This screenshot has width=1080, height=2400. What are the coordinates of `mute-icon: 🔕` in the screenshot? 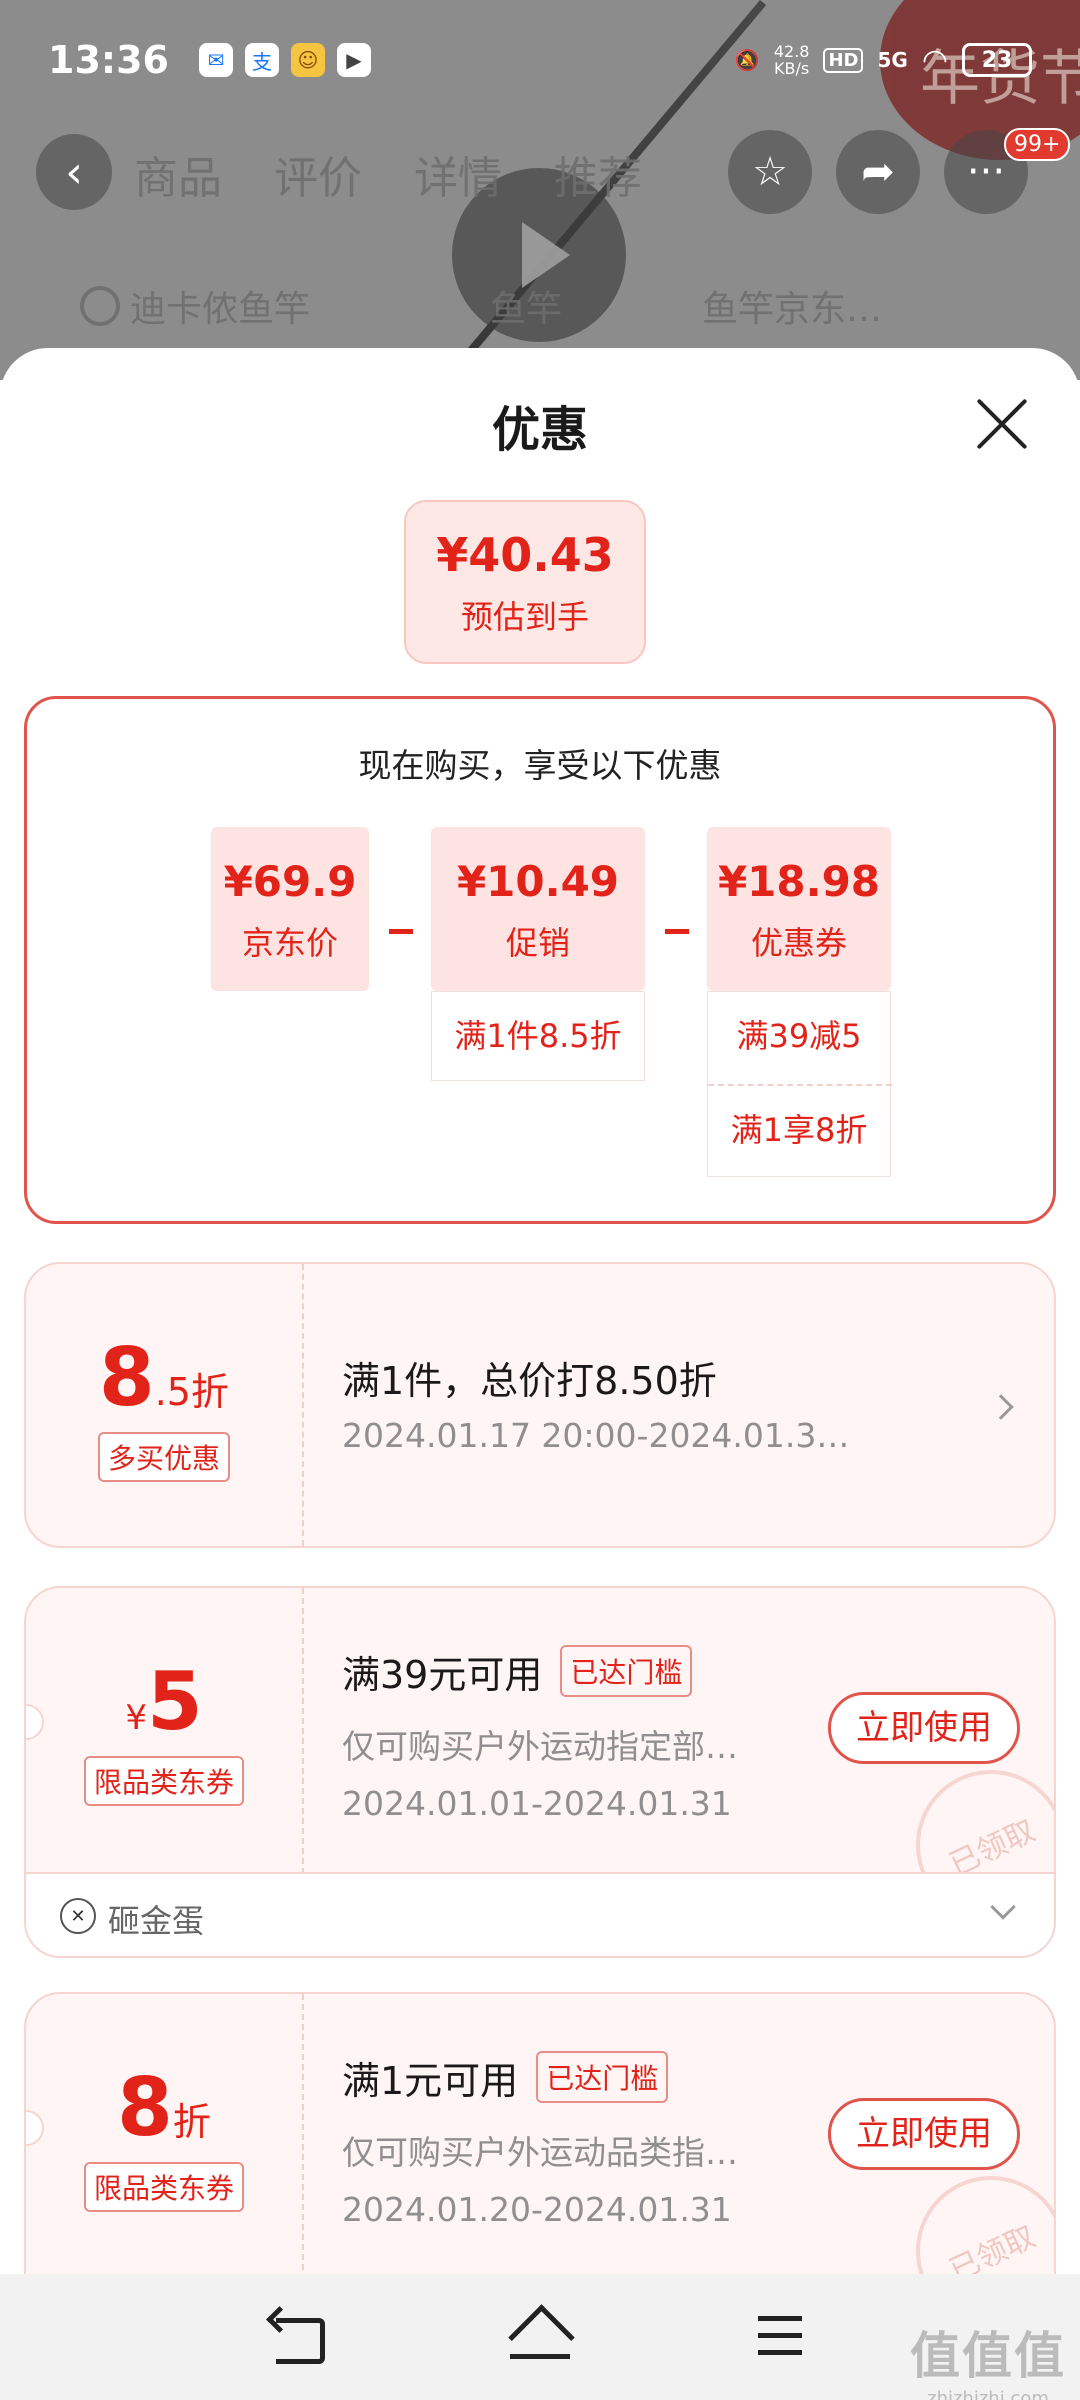 It's located at (747, 60).